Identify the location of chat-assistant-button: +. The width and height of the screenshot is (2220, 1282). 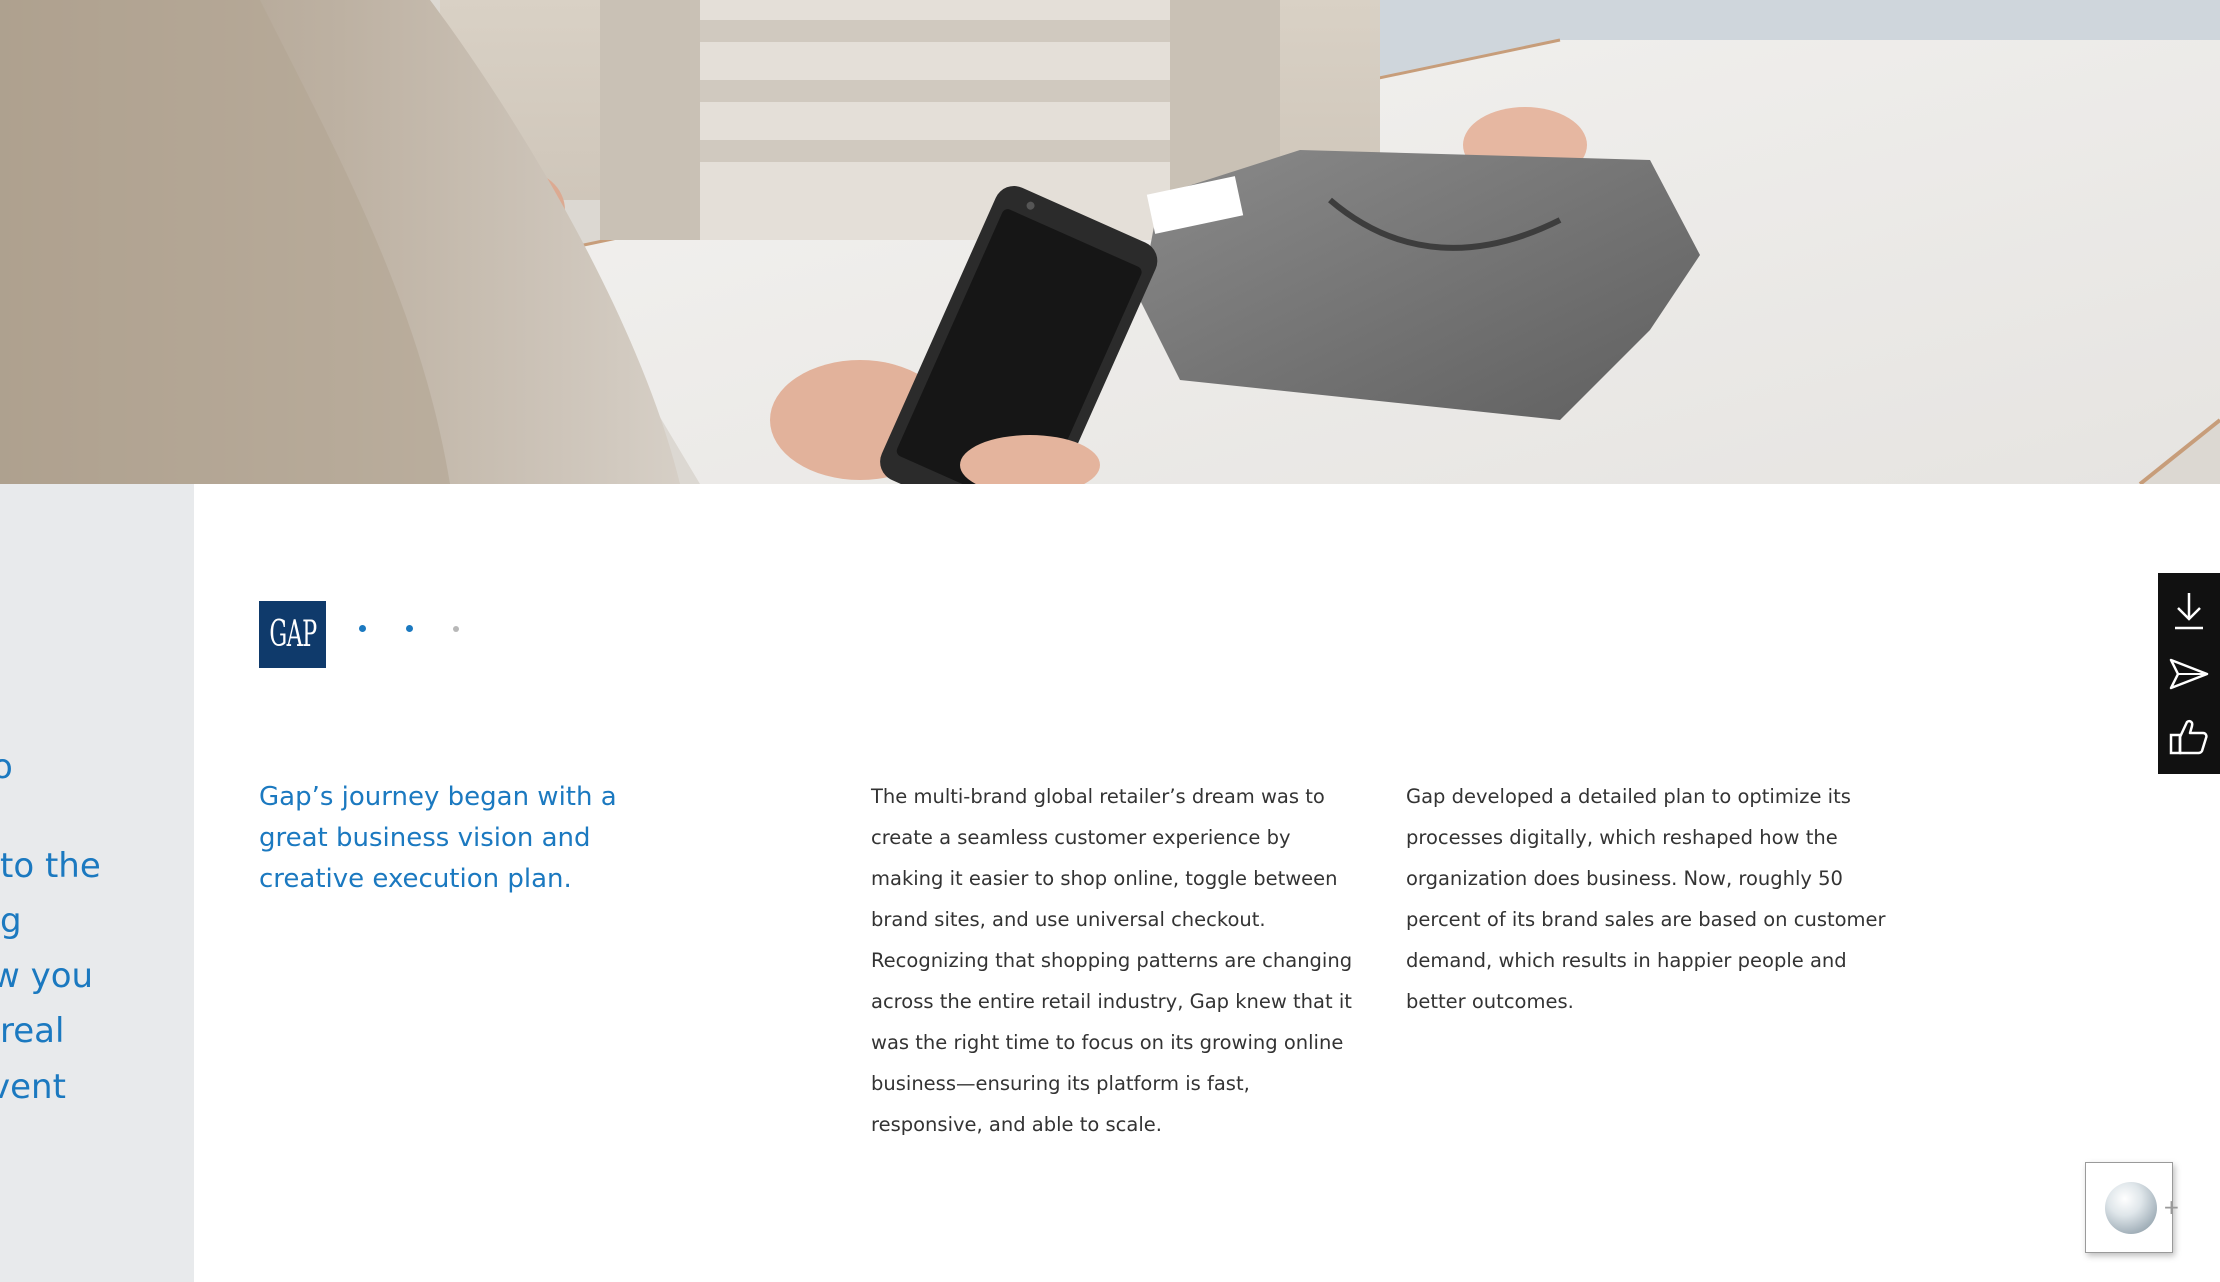
(2132, 1207).